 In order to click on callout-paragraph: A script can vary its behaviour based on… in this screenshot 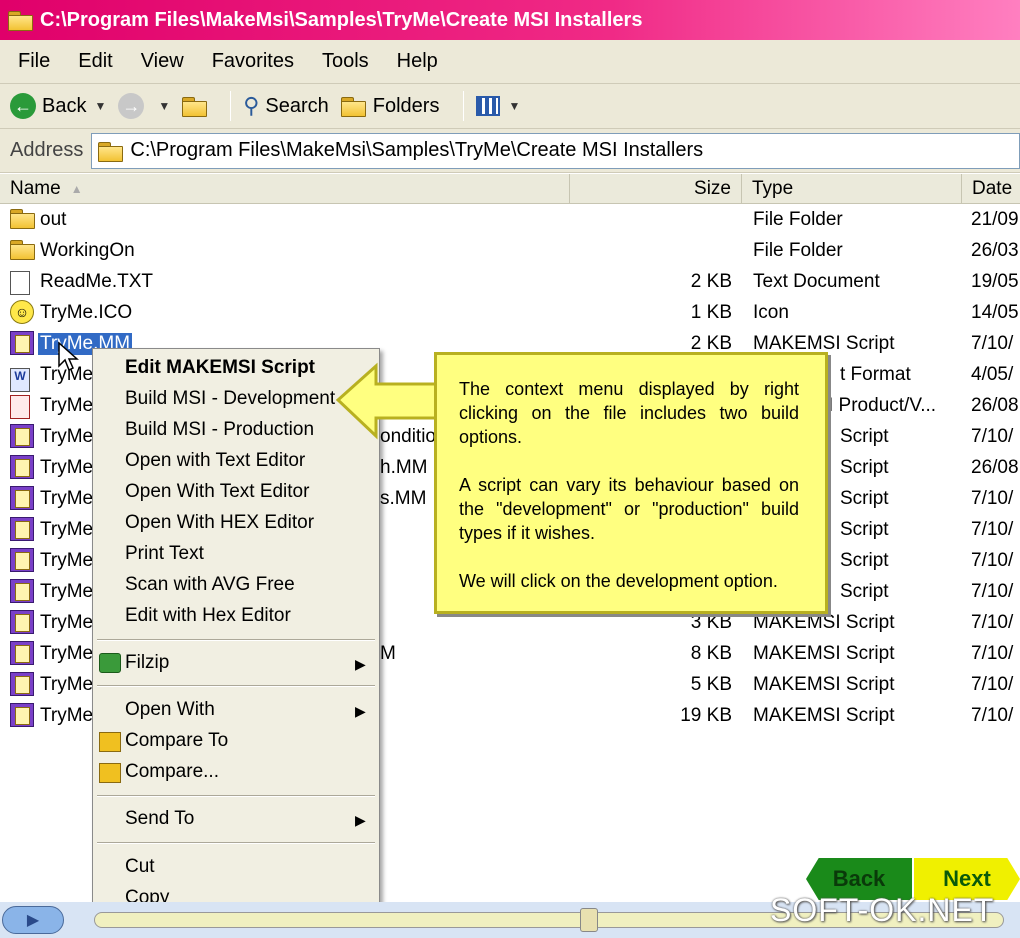, I will do `click(629, 509)`.